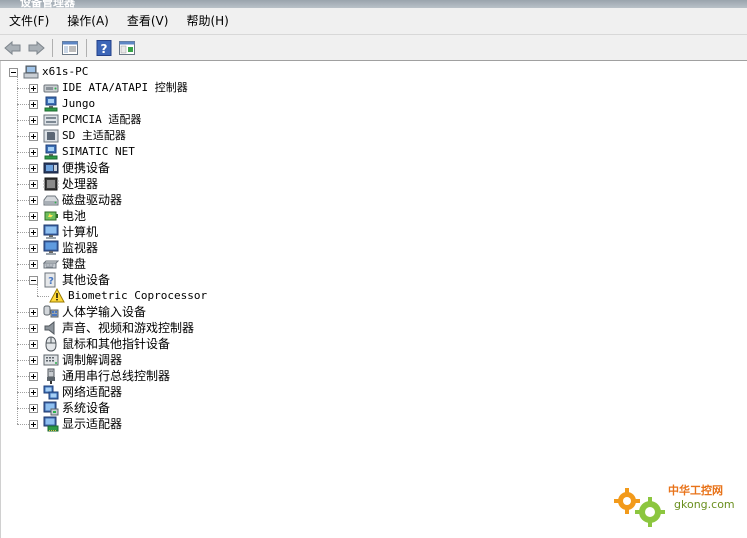 The image size is (747, 538). Describe the element at coordinates (104, 48) in the screenshot. I see `help-button: ?` at that location.